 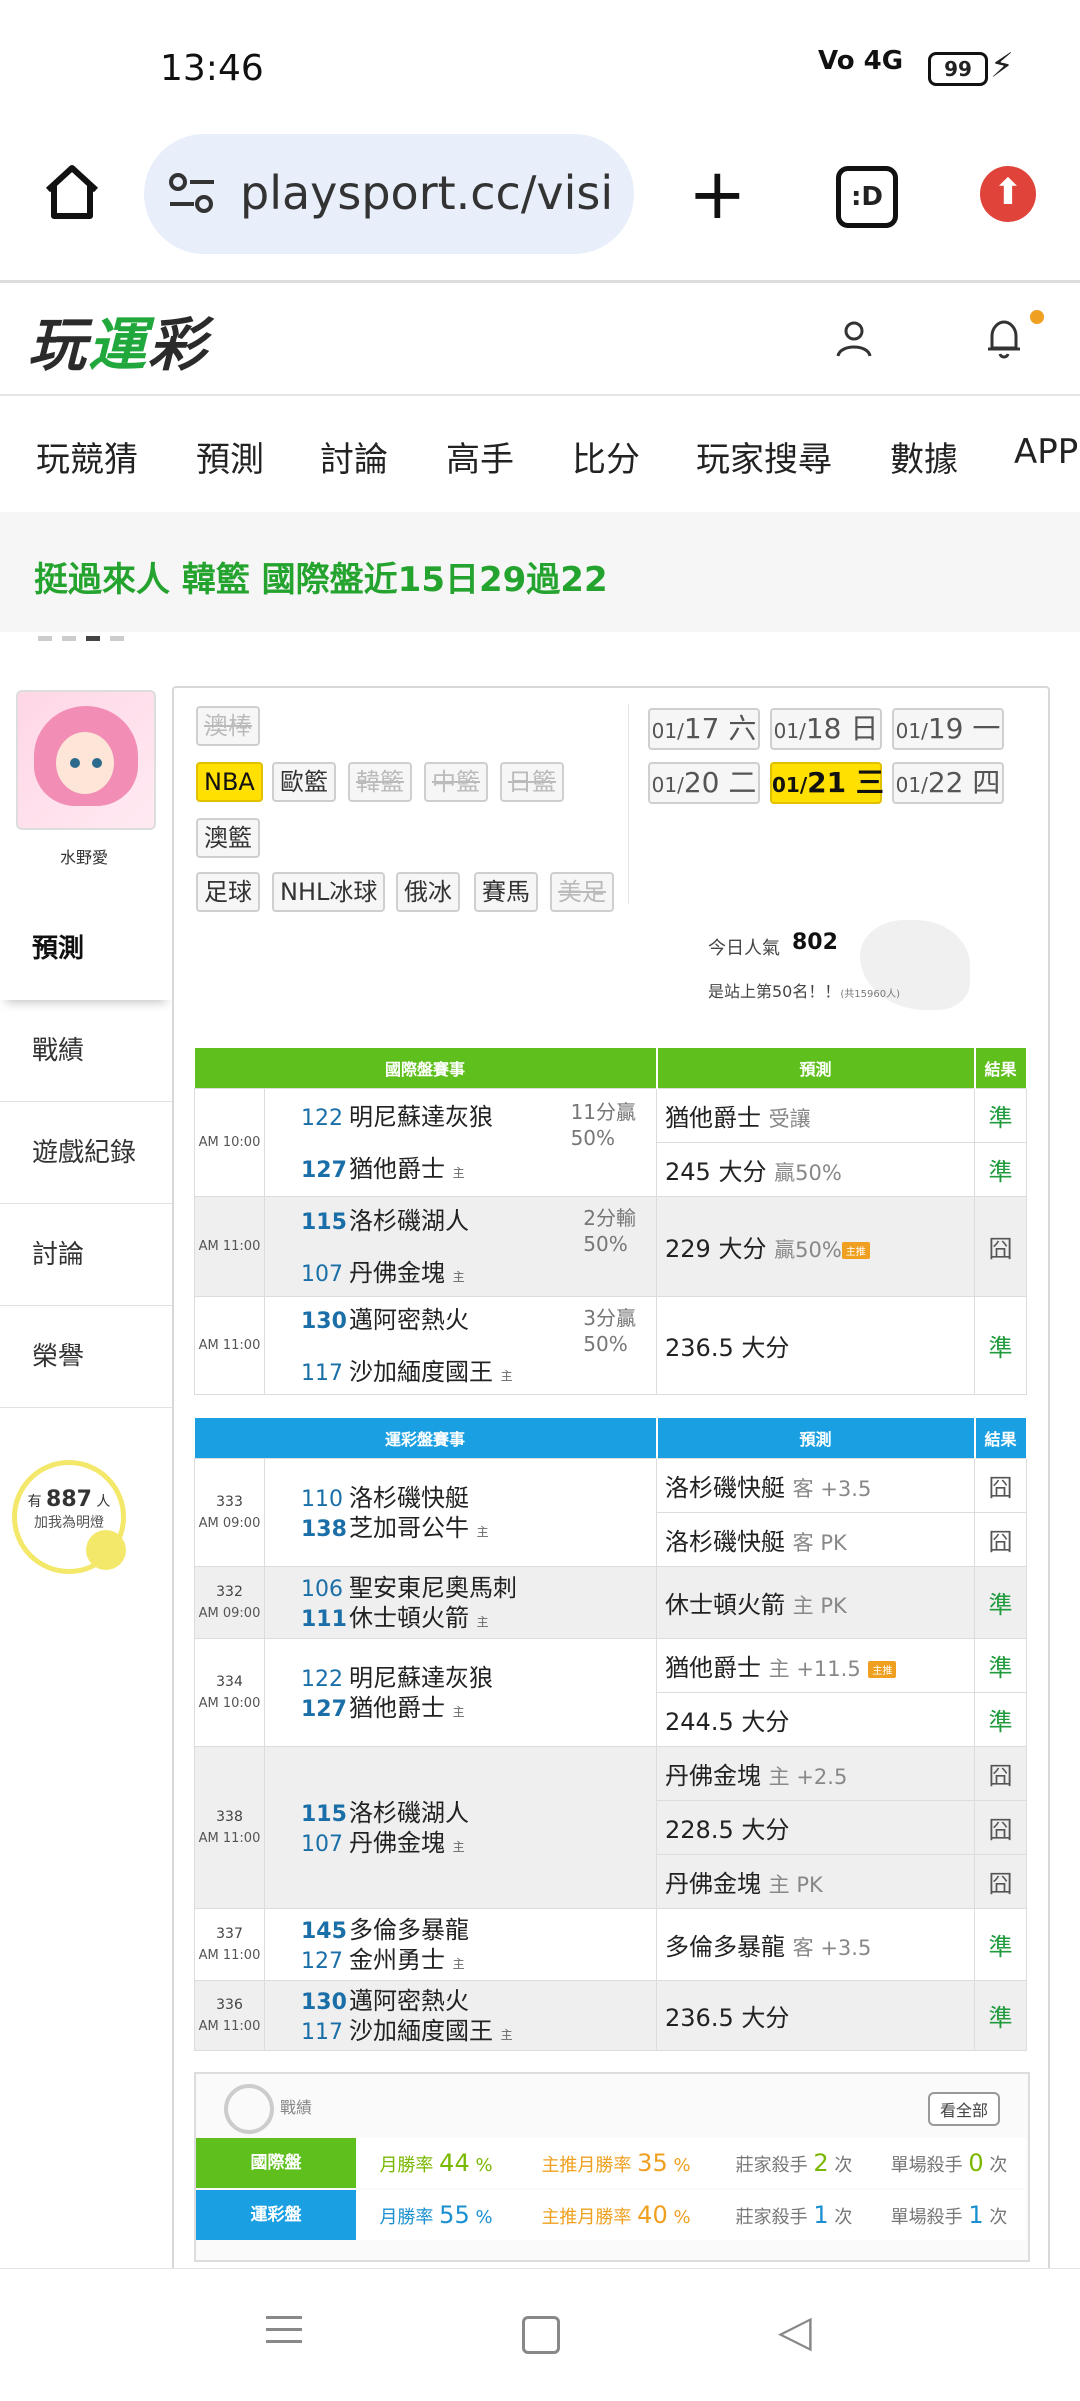 I want to click on side-menu-item-predictions: 預測, so click(x=86, y=949).